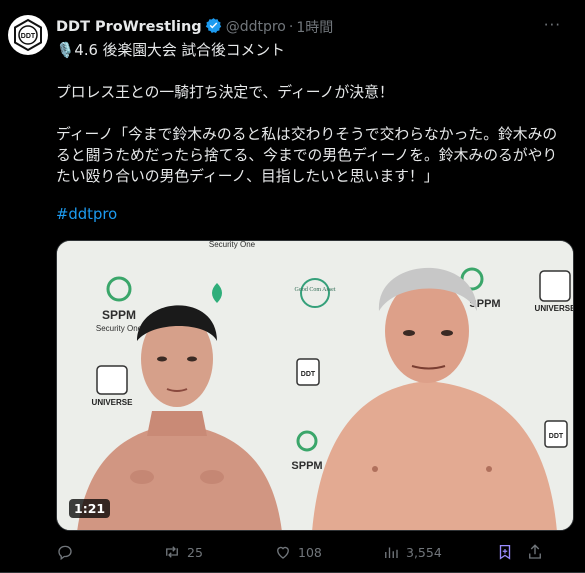 Image resolution: width=585 pixels, height=573 pixels. Describe the element at coordinates (213, 27) in the screenshot. I see `verified-badge-icon` at that location.